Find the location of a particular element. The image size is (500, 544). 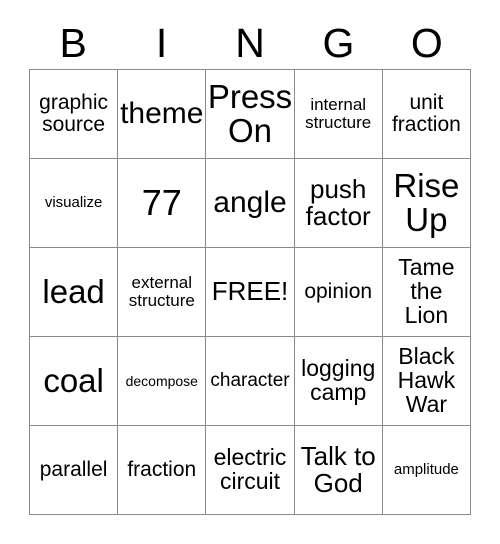

bingo-cell: unit fraction is located at coordinates (426, 114).